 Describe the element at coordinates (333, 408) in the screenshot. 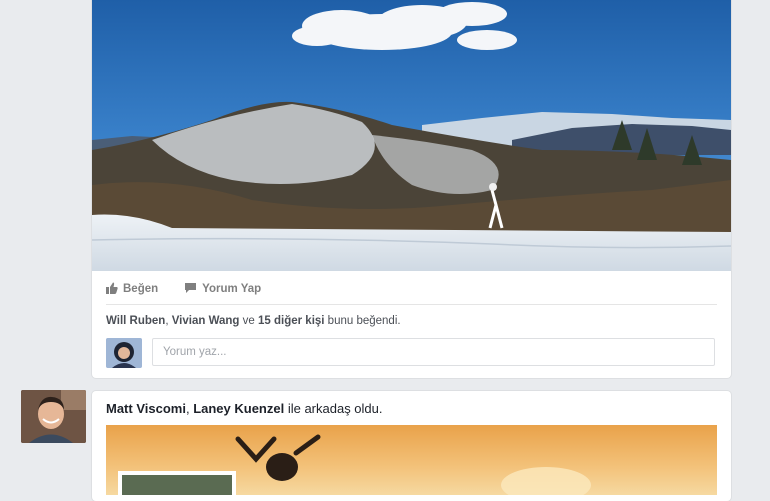

I see `story-suffix: ile arkadaş oldu.` at that location.